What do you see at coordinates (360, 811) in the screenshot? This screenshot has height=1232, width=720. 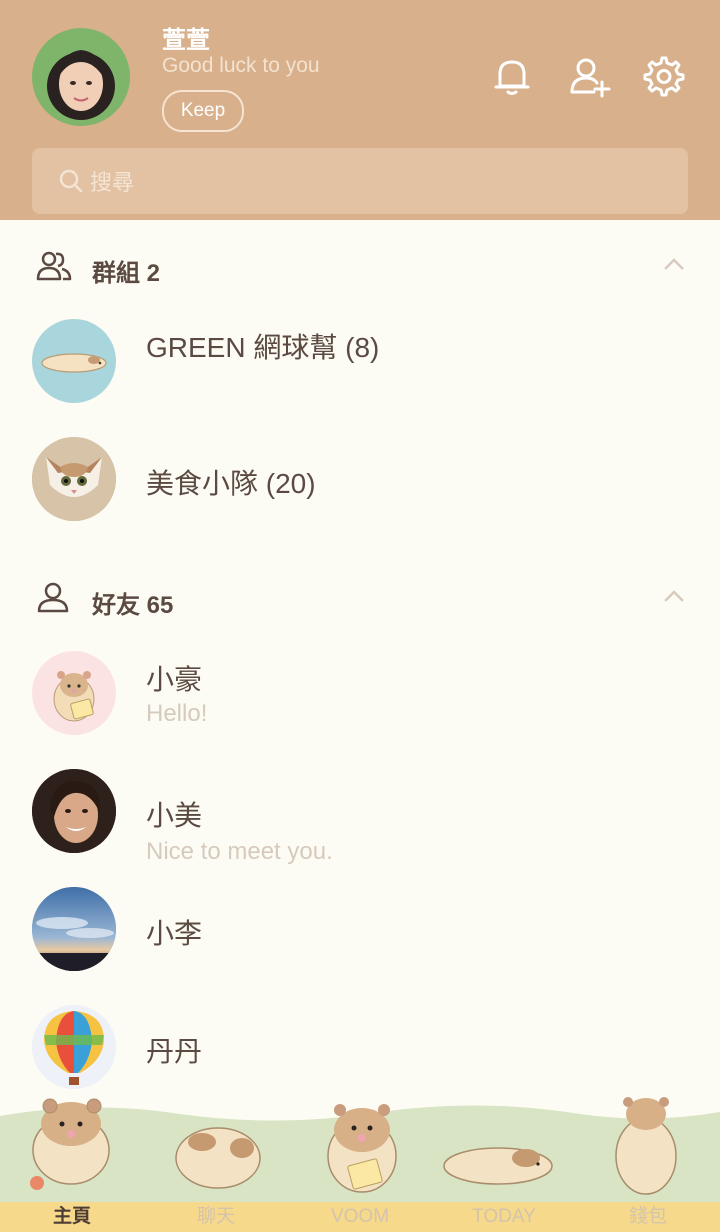 I see `friend-row: 小美 Nice to meet you.` at bounding box center [360, 811].